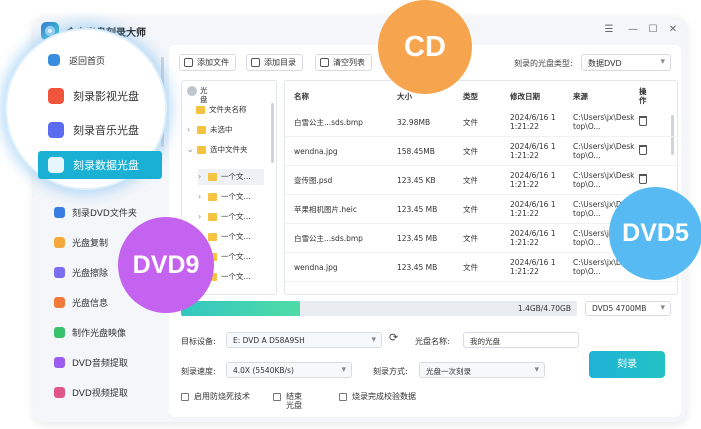  What do you see at coordinates (379, 308) in the screenshot?
I see `capacity-bar: 1.4GB/4.70GB` at bounding box center [379, 308].